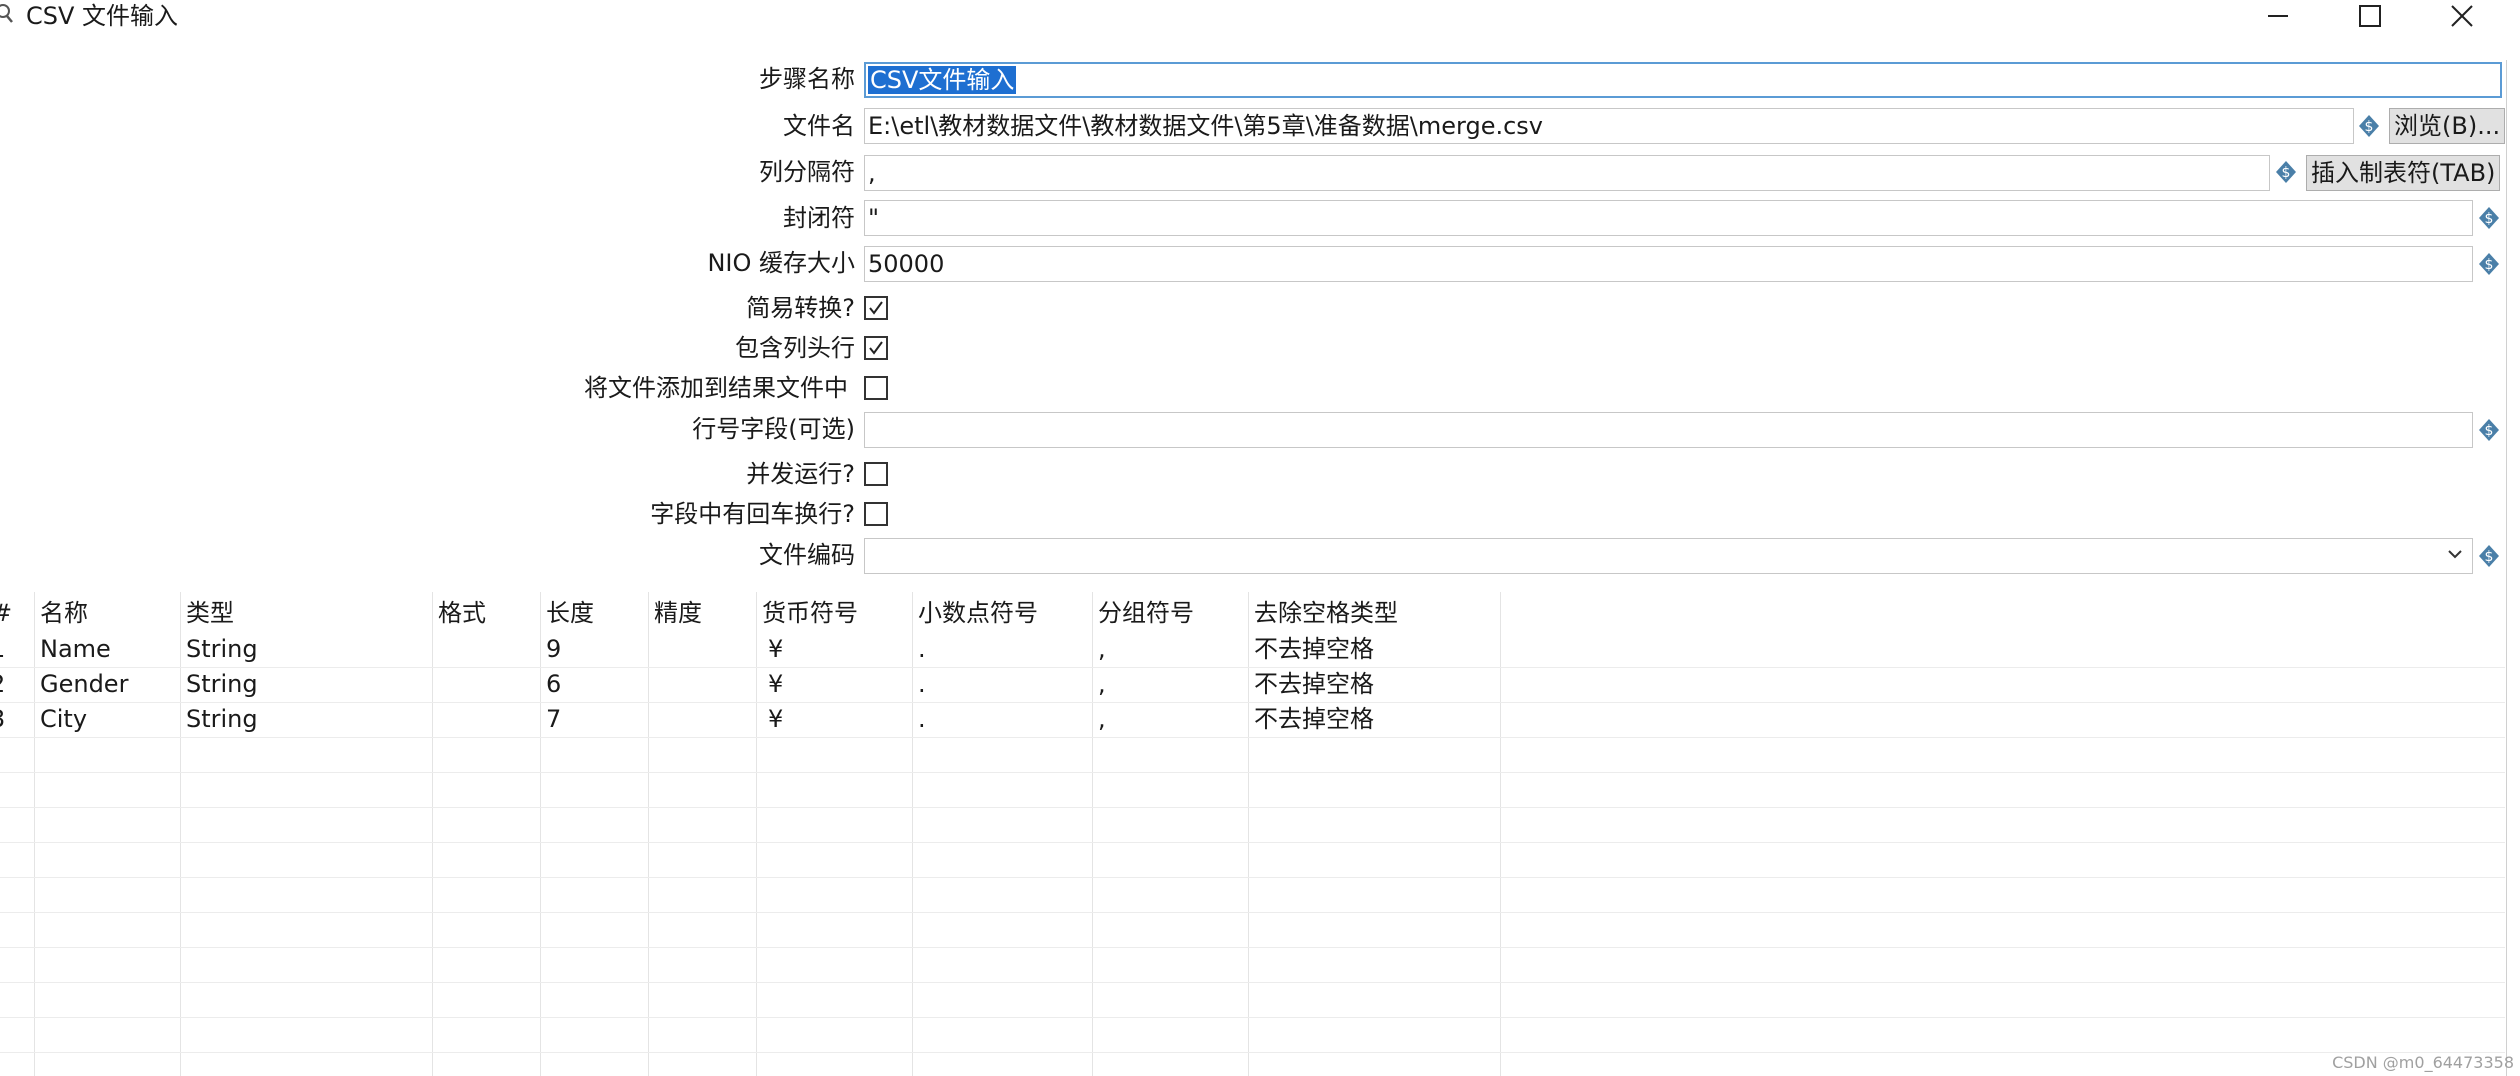  What do you see at coordinates (570, 613) in the screenshot?
I see `column-header-length: 长度` at bounding box center [570, 613].